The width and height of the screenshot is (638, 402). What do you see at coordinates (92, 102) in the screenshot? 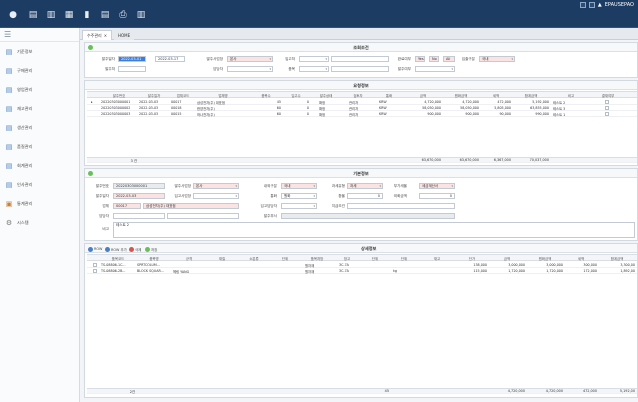
I see `row-pointer-icon: ▸` at bounding box center [92, 102].